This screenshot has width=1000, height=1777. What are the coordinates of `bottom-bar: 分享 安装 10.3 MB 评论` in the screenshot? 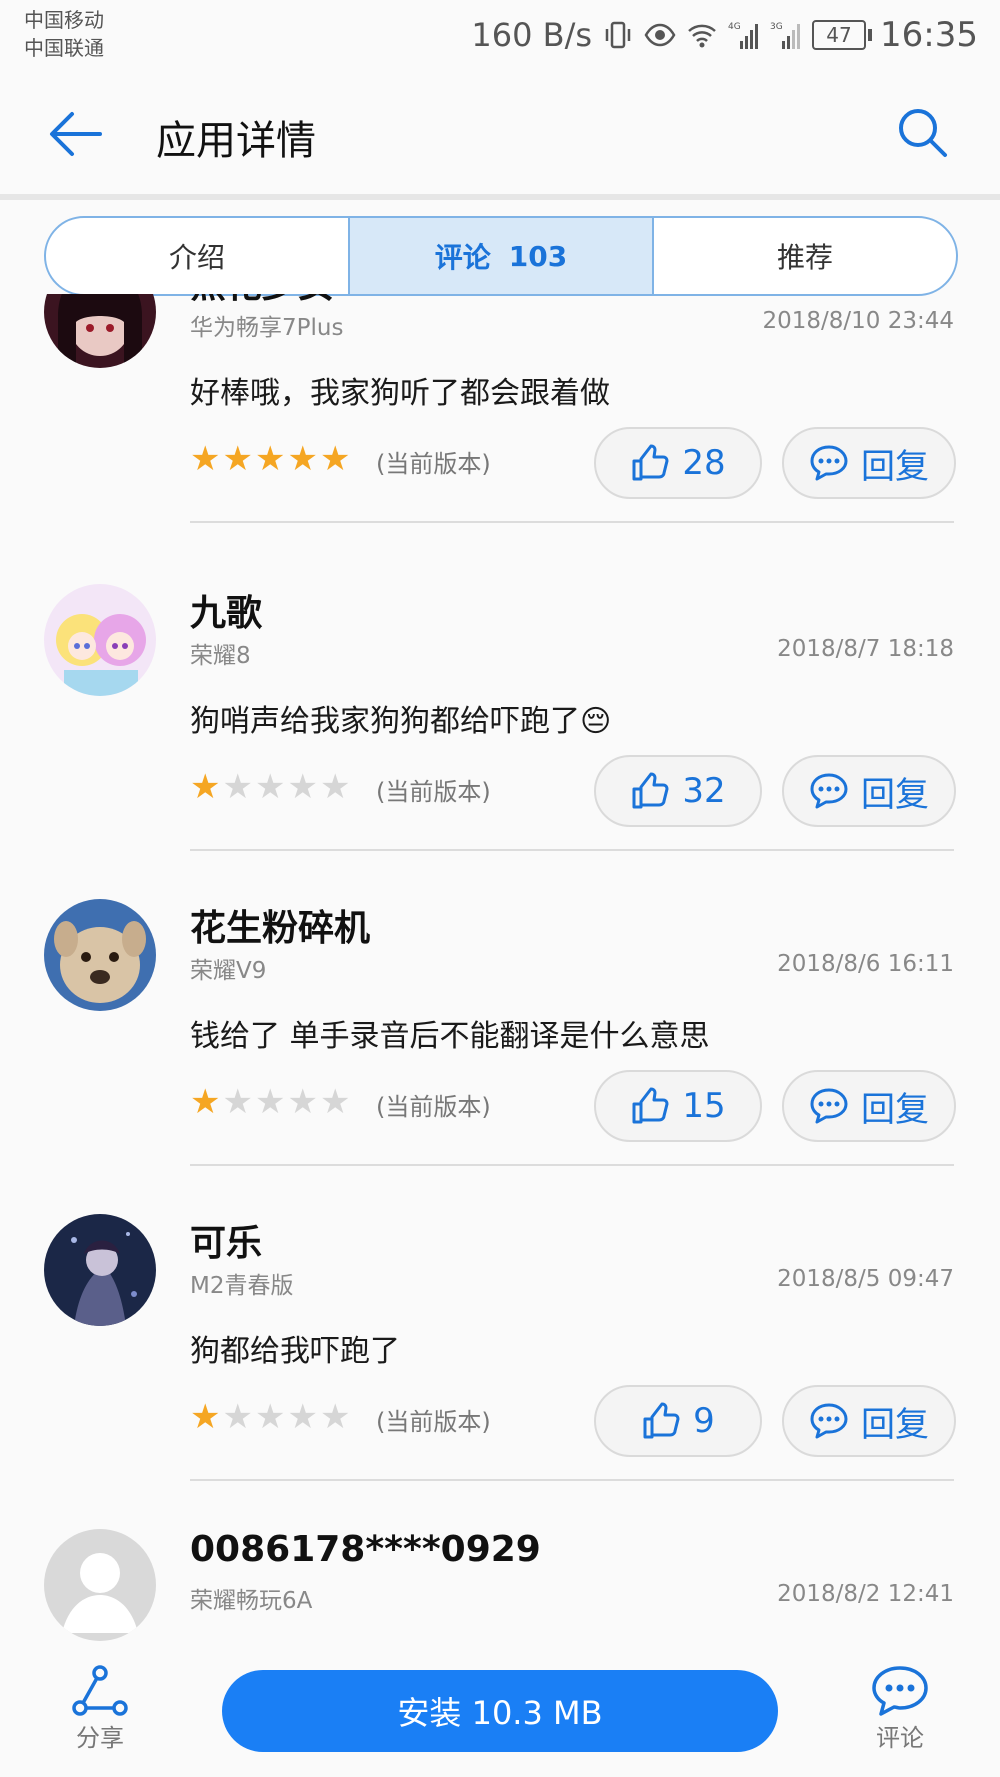 It's located at (500, 1710).